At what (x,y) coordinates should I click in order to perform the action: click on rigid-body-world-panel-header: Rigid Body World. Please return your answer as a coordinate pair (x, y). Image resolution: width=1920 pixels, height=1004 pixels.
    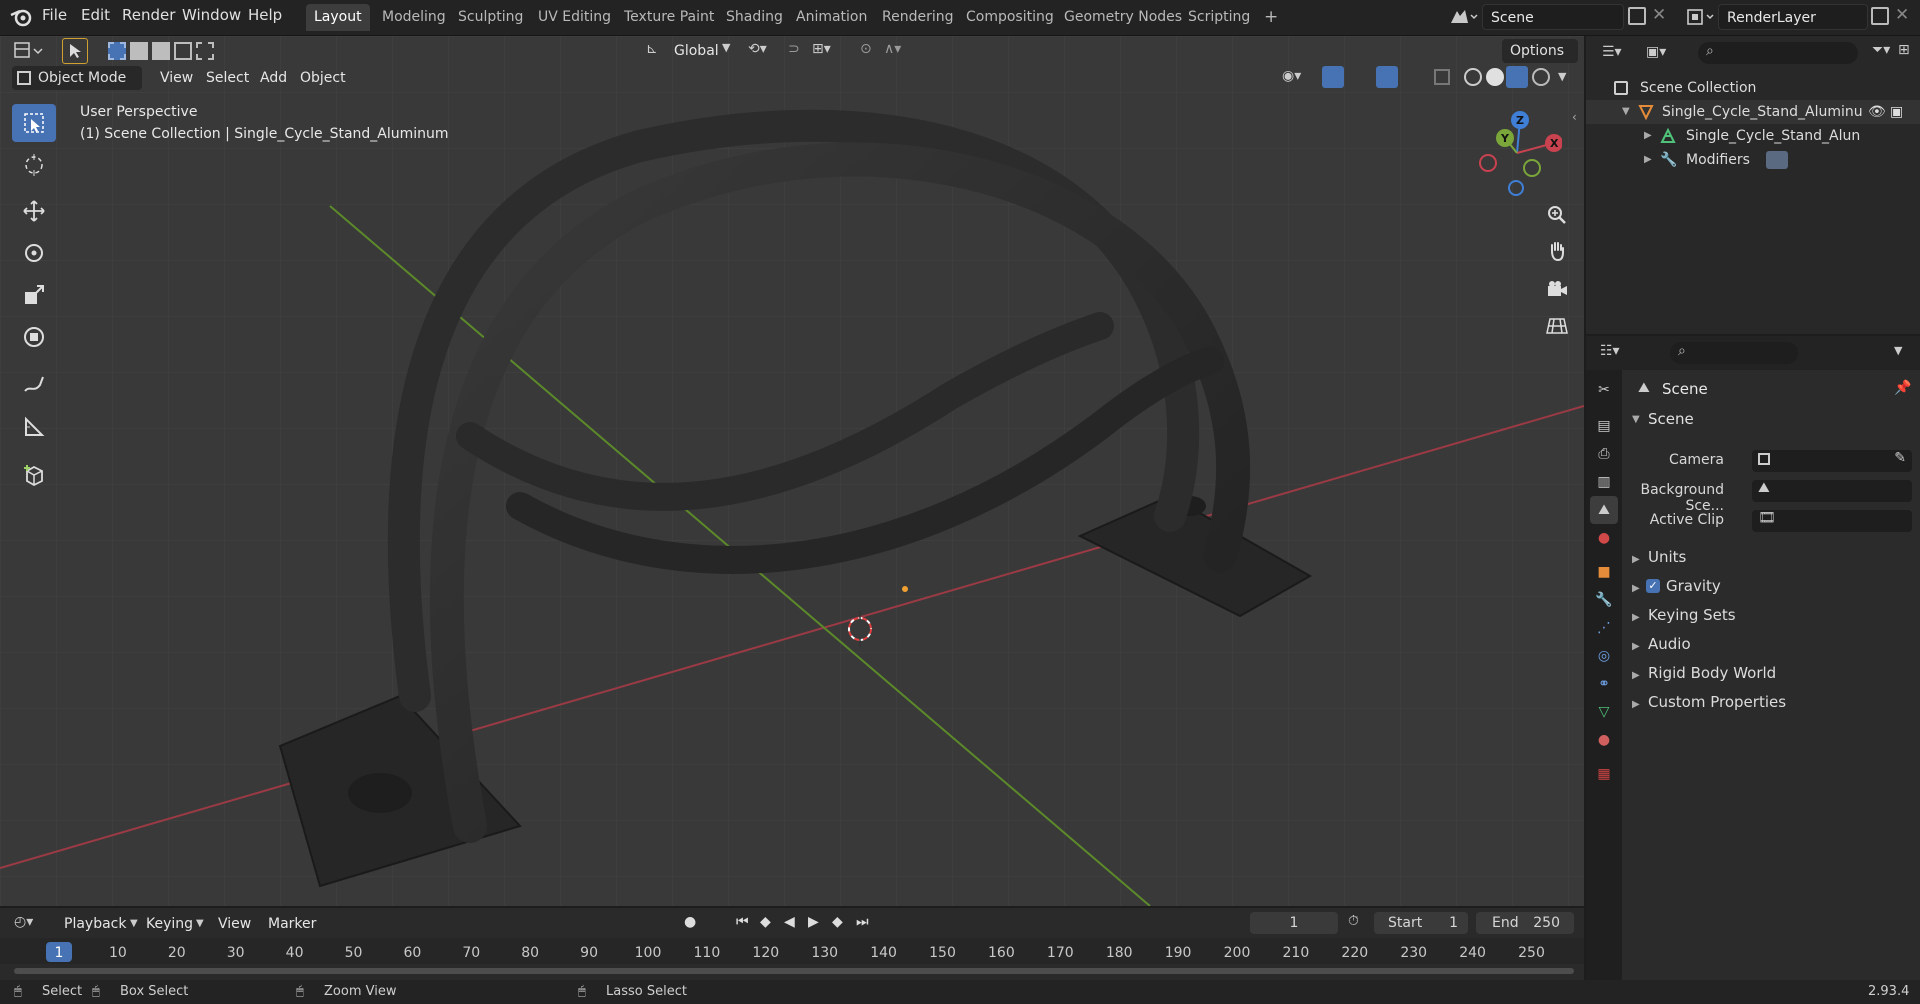
    Looking at the image, I should click on (1712, 673).